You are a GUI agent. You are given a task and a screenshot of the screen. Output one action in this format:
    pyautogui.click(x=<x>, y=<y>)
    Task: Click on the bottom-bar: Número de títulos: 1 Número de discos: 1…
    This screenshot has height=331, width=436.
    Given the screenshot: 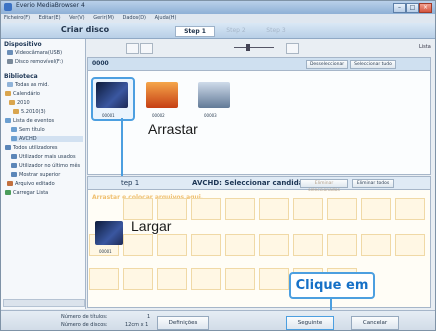 What is the action you would take?
    pyautogui.click(x=218, y=320)
    